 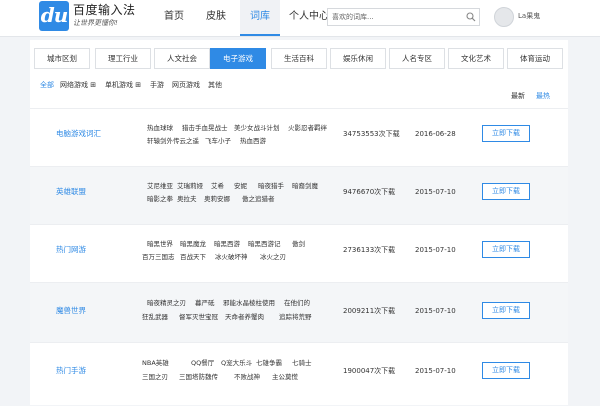 What do you see at coordinates (535, 58) in the screenshot?
I see `category-tab-sports: 体育运动` at bounding box center [535, 58].